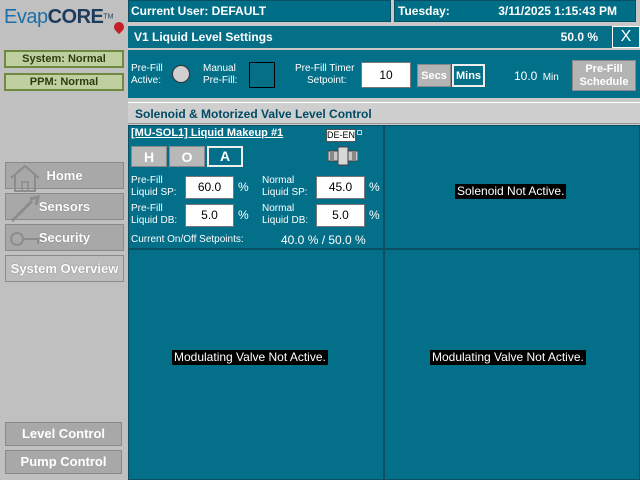 Image resolution: width=640 pixels, height=480 pixels. What do you see at coordinates (511, 191) in the screenshot?
I see `solenoid-not-active-message: Solenoid Not Active.` at bounding box center [511, 191].